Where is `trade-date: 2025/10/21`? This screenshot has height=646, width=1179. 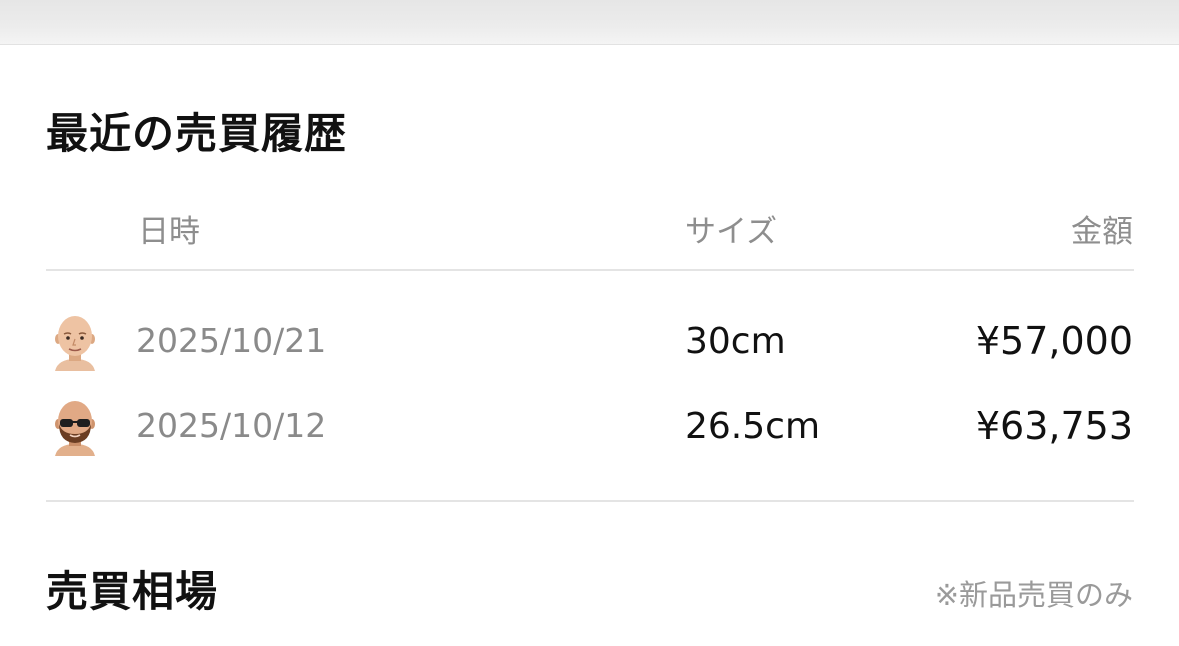
trade-date: 2025/10/21 is located at coordinates (231, 340).